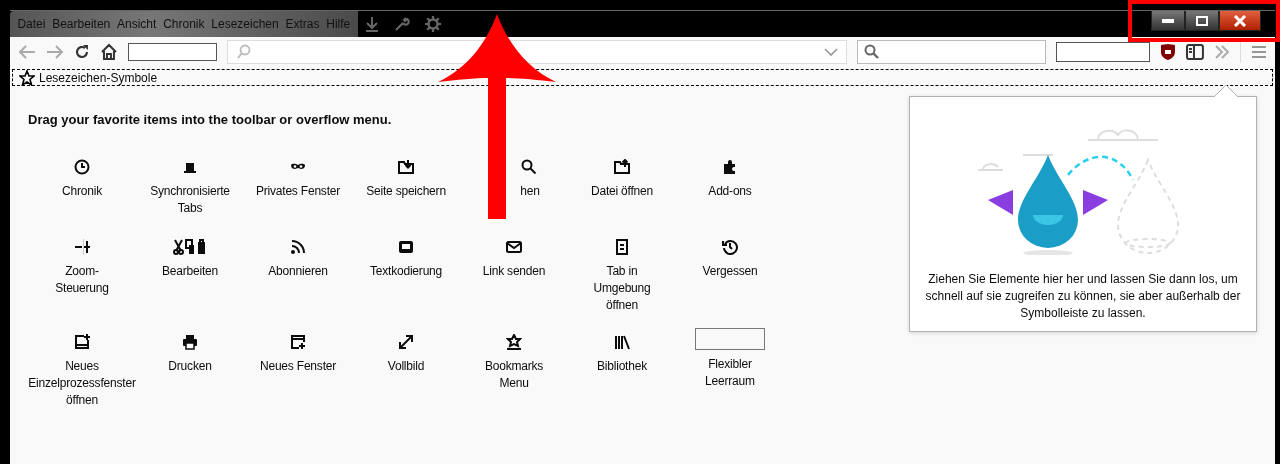 This screenshot has height=464, width=1280. Describe the element at coordinates (537, 52) in the screenshot. I see `address-bar` at that location.